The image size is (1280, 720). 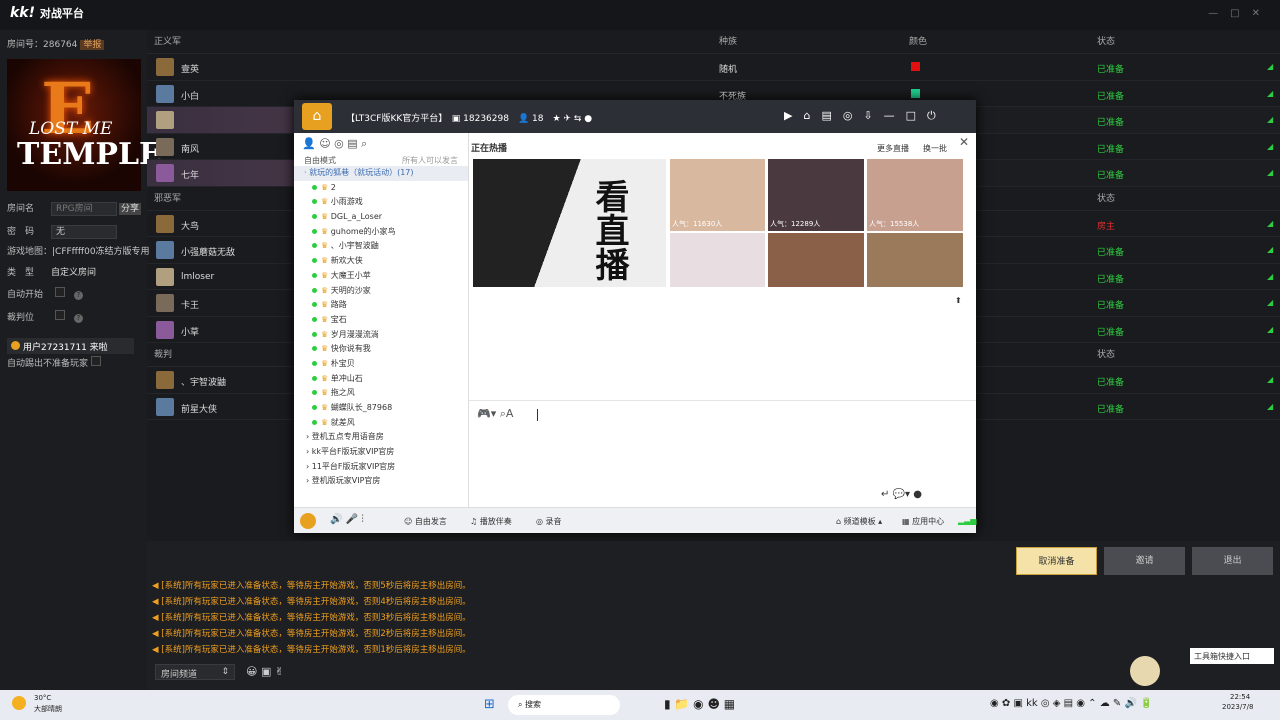 What do you see at coordinates (816, 195) in the screenshot?
I see `live-thumbnail: 人气：12289人` at bounding box center [816, 195].